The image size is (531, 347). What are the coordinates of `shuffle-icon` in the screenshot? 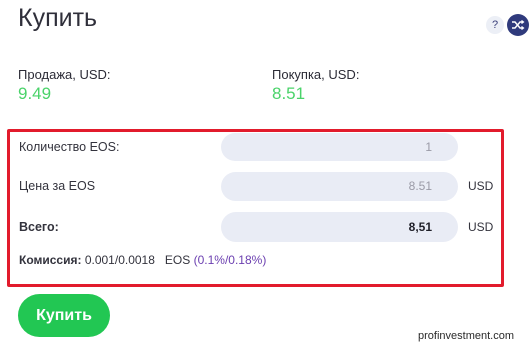 It's located at (518, 25).